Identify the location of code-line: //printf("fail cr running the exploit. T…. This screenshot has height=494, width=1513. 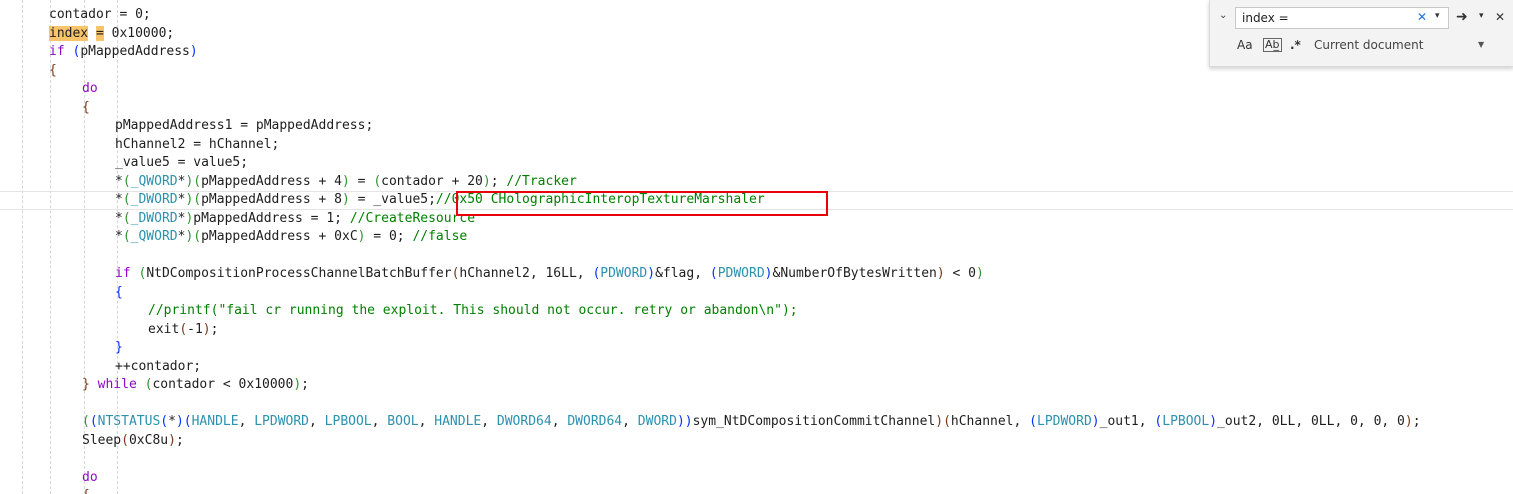
(756, 311).